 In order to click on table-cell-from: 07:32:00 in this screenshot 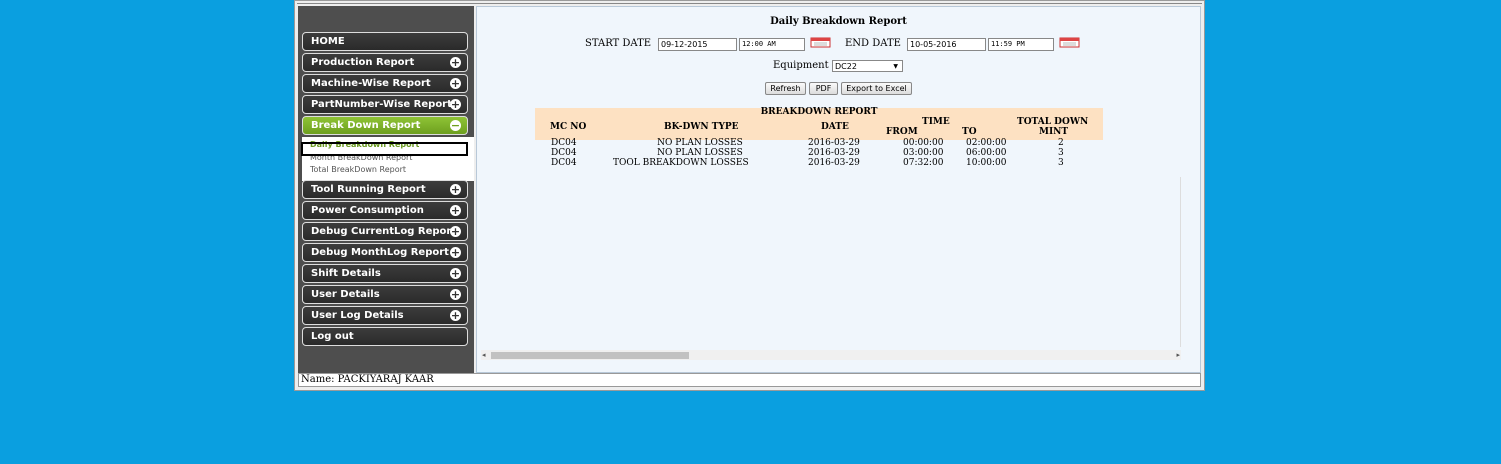, I will do `click(923, 163)`.